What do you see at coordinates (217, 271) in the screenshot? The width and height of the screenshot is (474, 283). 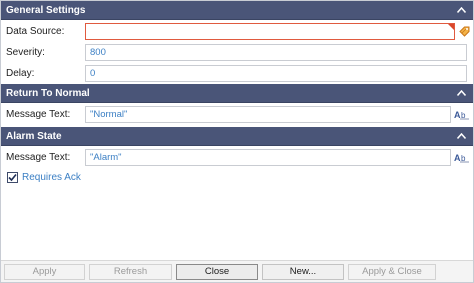 I see `close-button: Close` at bounding box center [217, 271].